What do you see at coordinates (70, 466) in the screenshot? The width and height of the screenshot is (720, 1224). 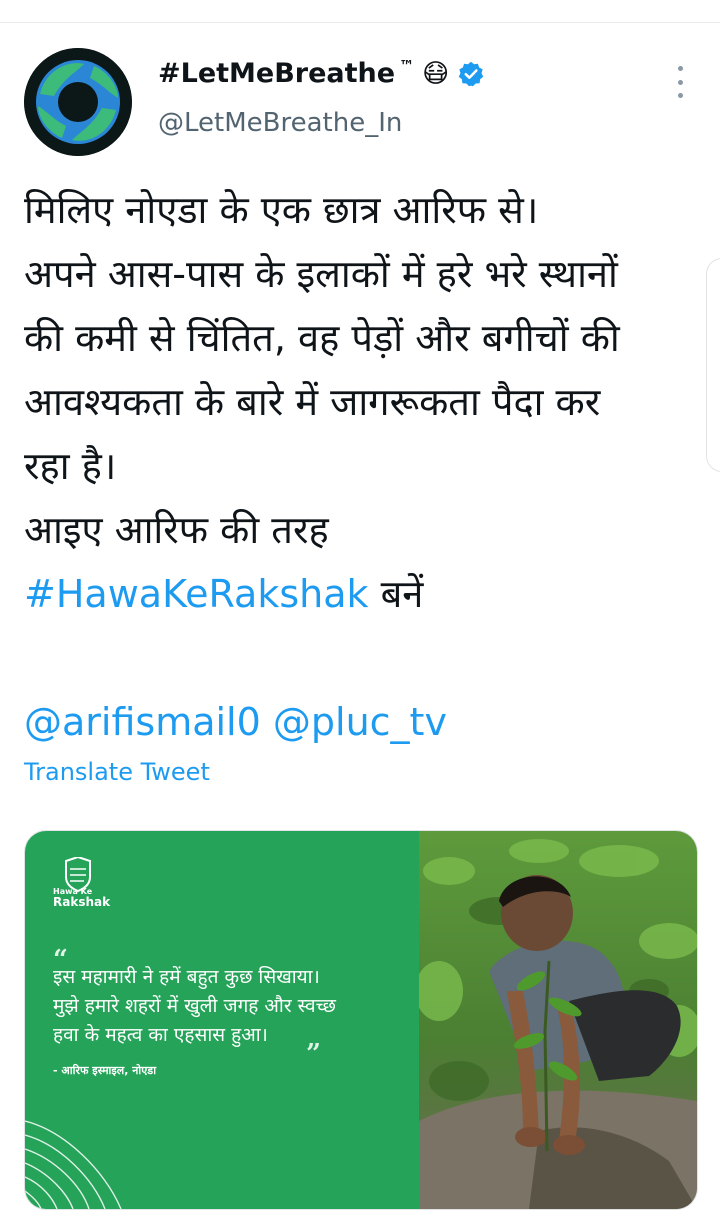 I see `tweet-line: रहा है।` at bounding box center [70, 466].